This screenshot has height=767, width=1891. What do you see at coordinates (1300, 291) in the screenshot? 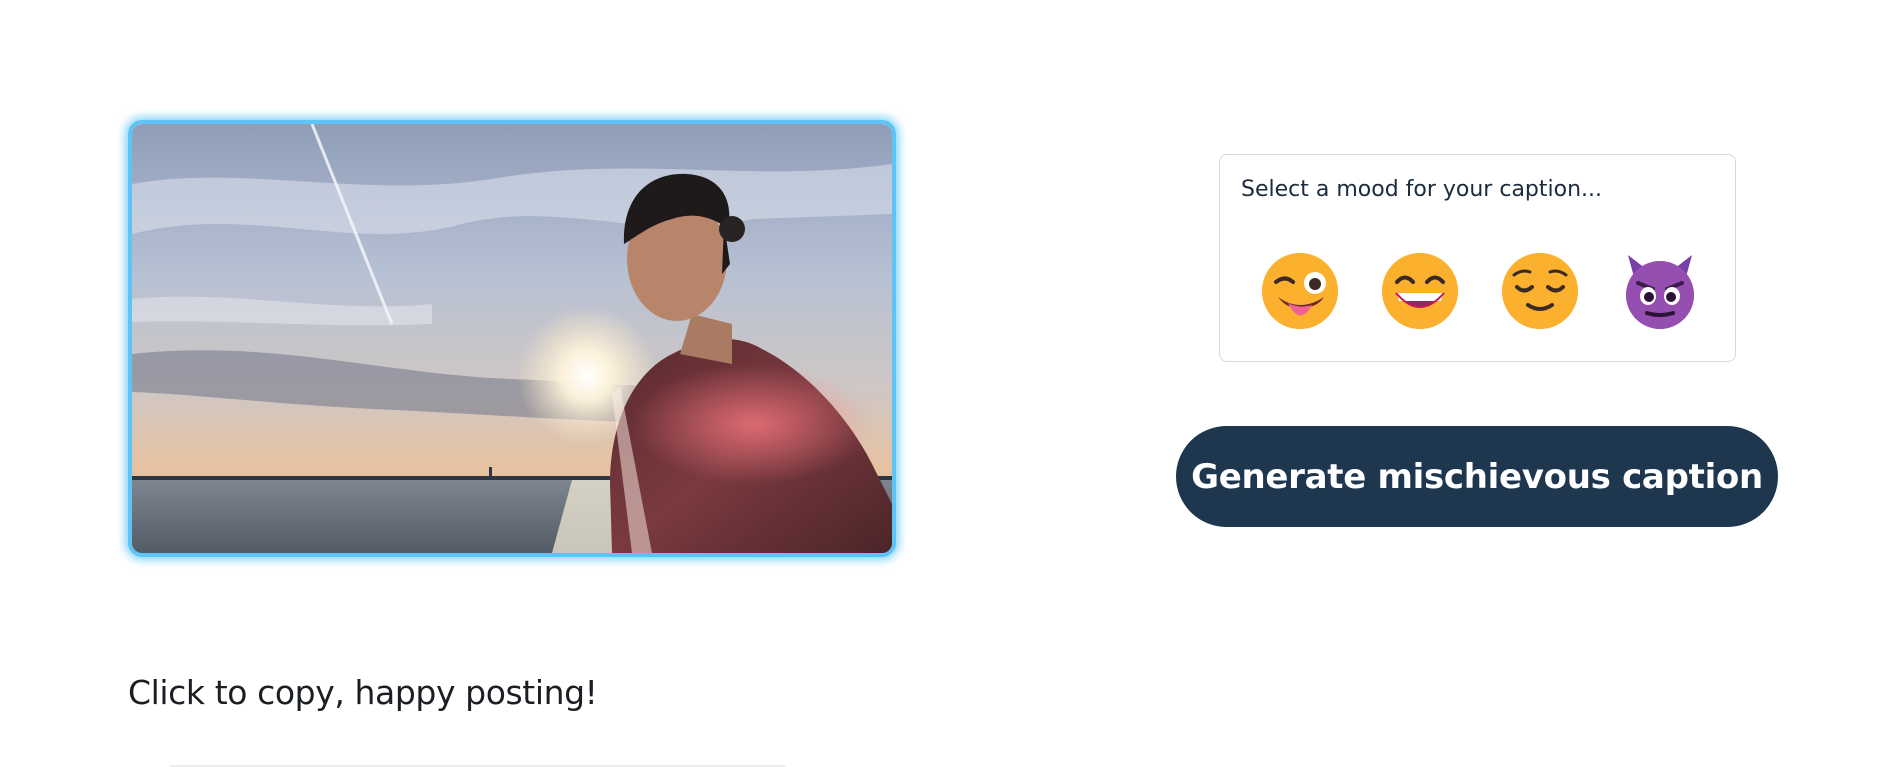
I see `winking-face-with-tongue-icon` at bounding box center [1300, 291].